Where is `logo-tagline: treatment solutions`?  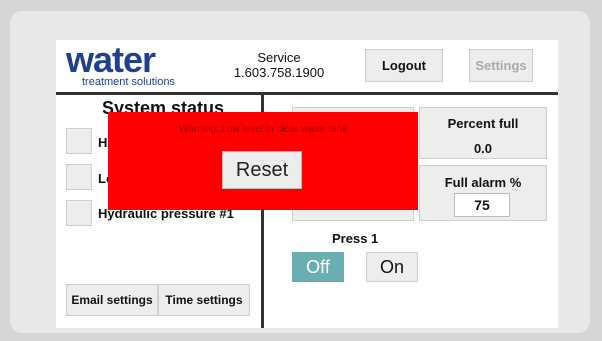
logo-tagline: treatment solutions is located at coordinates (128, 82).